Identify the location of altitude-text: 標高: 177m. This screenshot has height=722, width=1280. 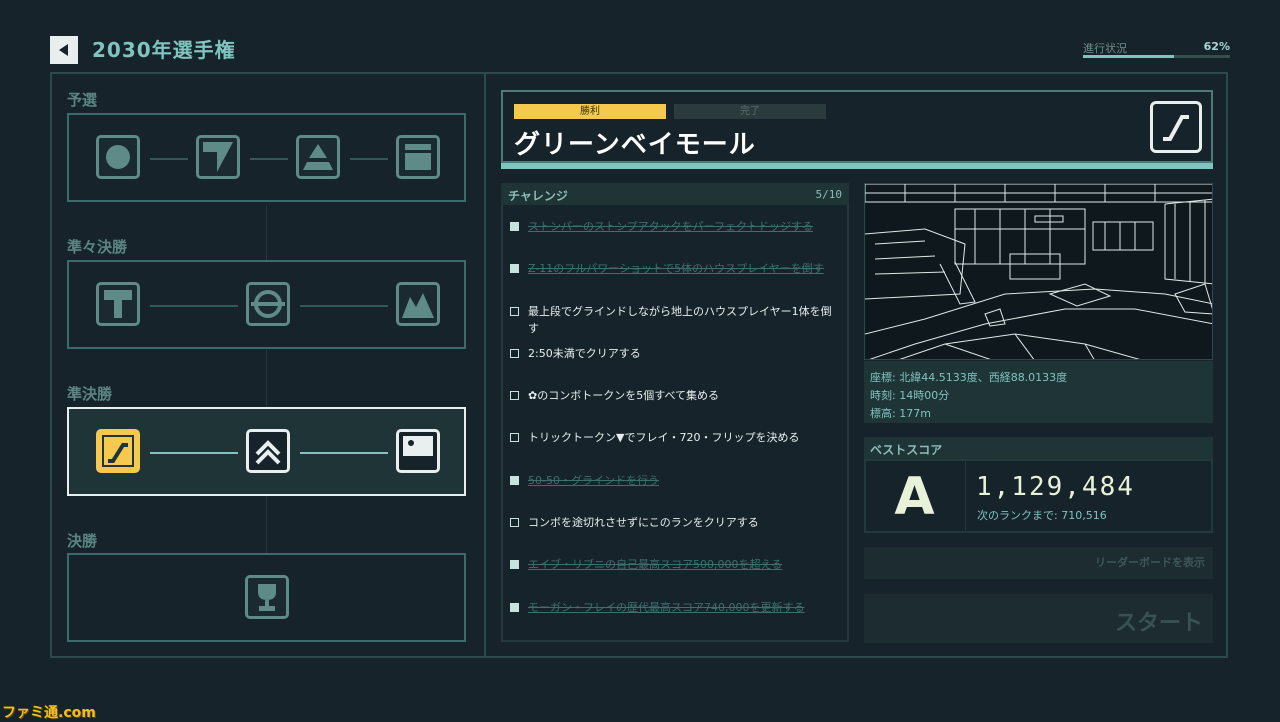
(900, 413).